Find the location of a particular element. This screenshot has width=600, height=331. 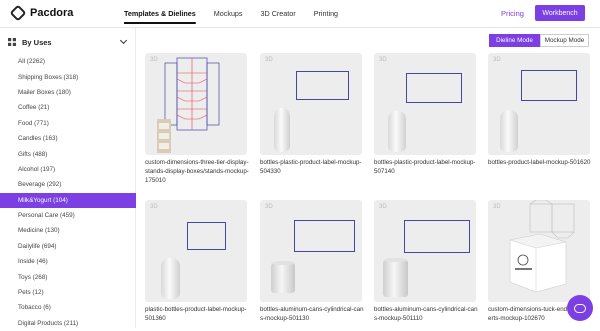

sidebar-category-item: Mailer Boxes (180) is located at coordinates (68, 92).